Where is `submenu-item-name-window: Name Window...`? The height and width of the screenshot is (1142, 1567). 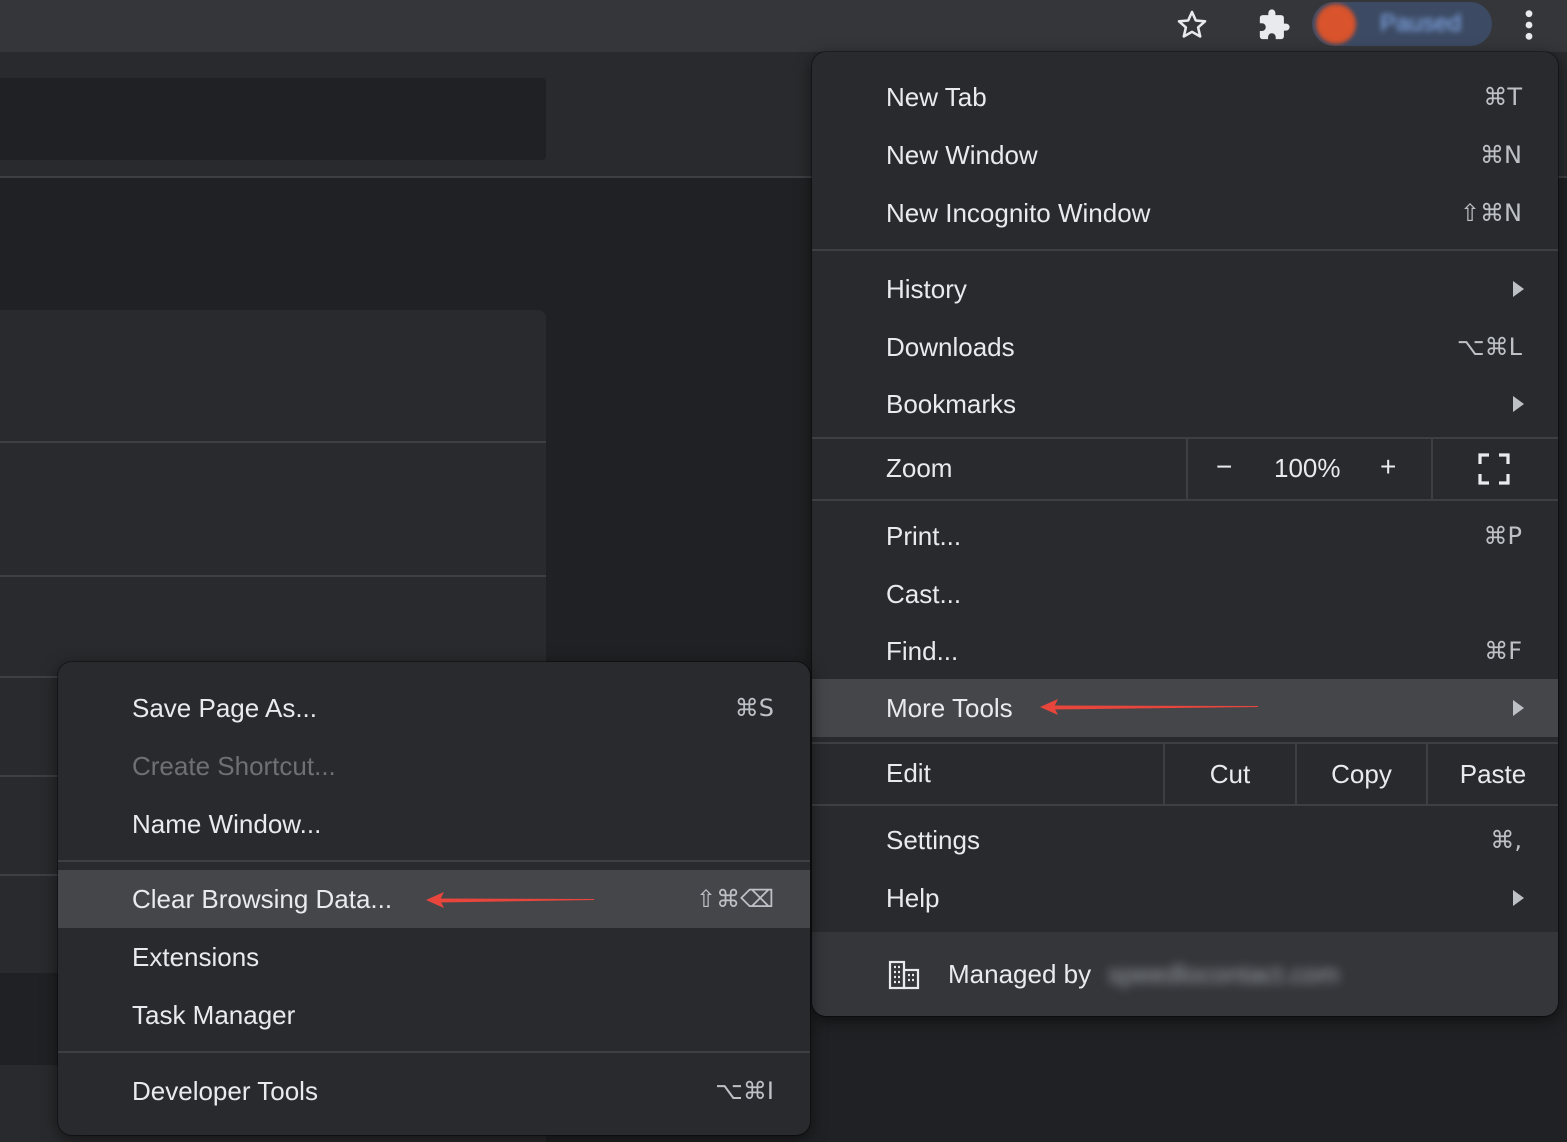 submenu-item-name-window: Name Window... is located at coordinates (434, 824).